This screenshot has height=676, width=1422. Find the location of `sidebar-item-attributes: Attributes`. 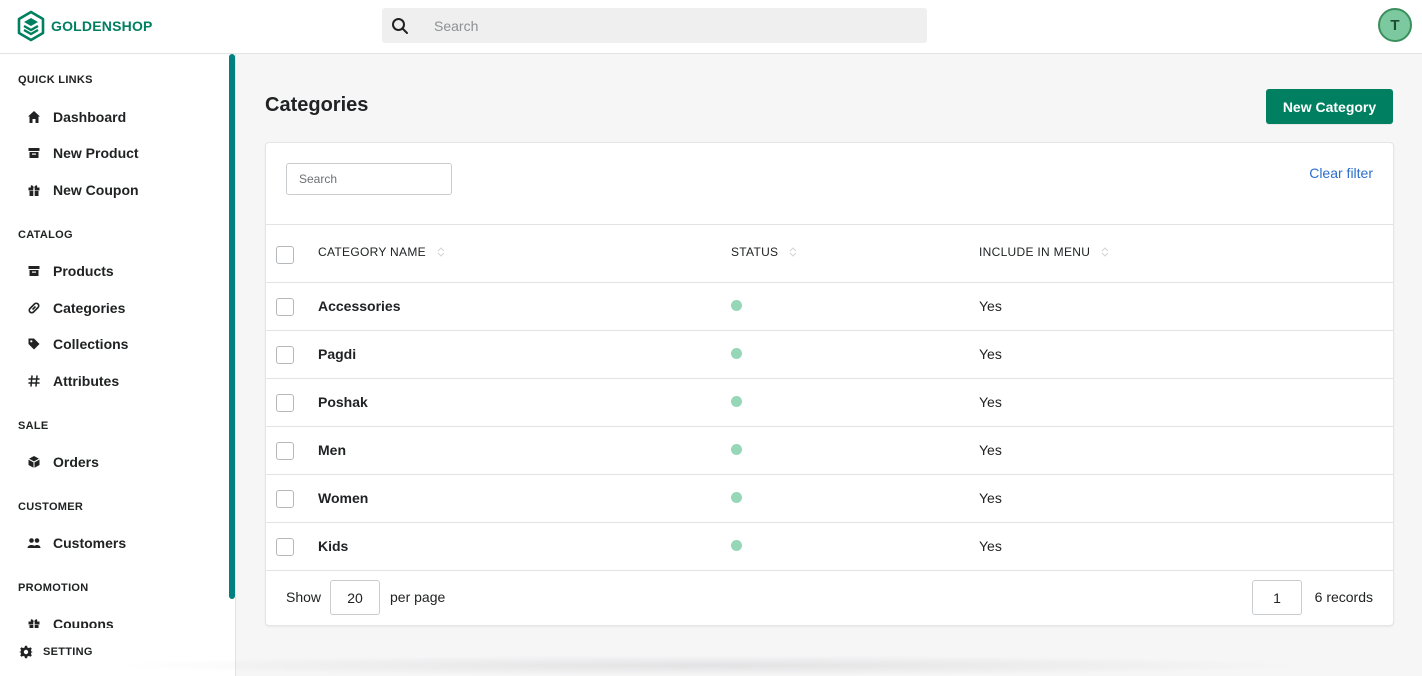

sidebar-item-attributes: Attributes is located at coordinates (73, 381).